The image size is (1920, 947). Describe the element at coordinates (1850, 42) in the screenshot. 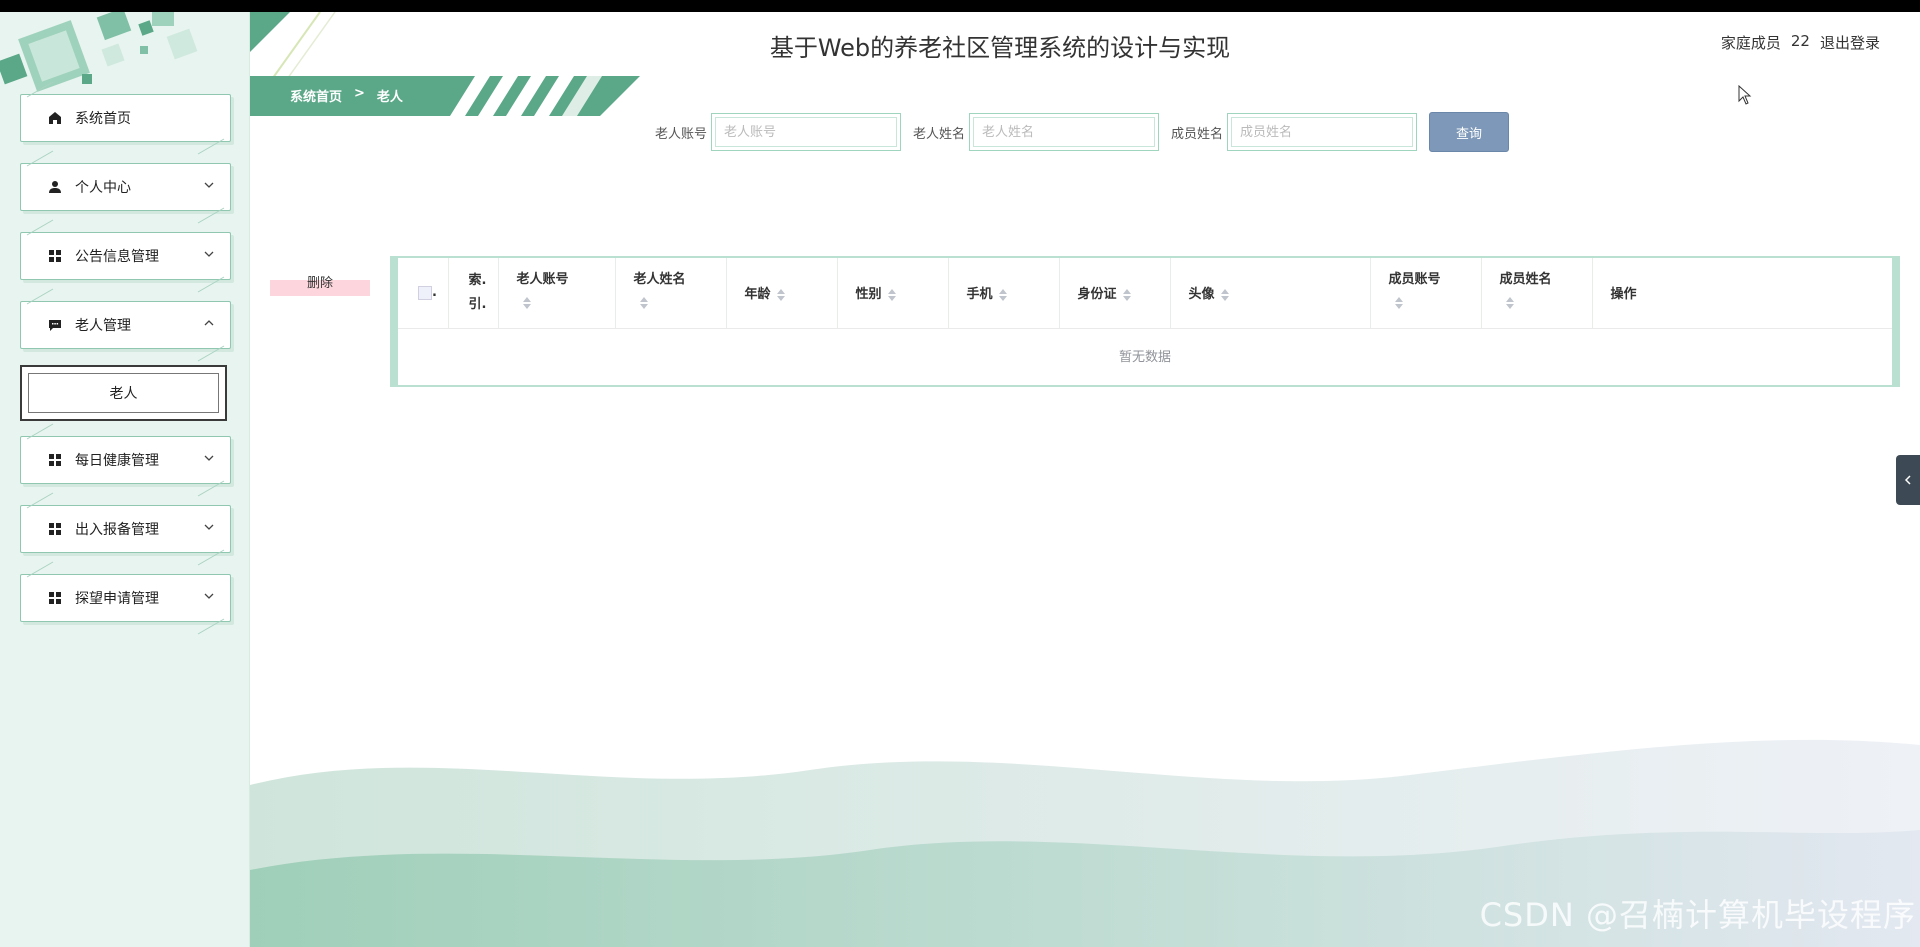

I see `logout-link: 退出登录` at that location.